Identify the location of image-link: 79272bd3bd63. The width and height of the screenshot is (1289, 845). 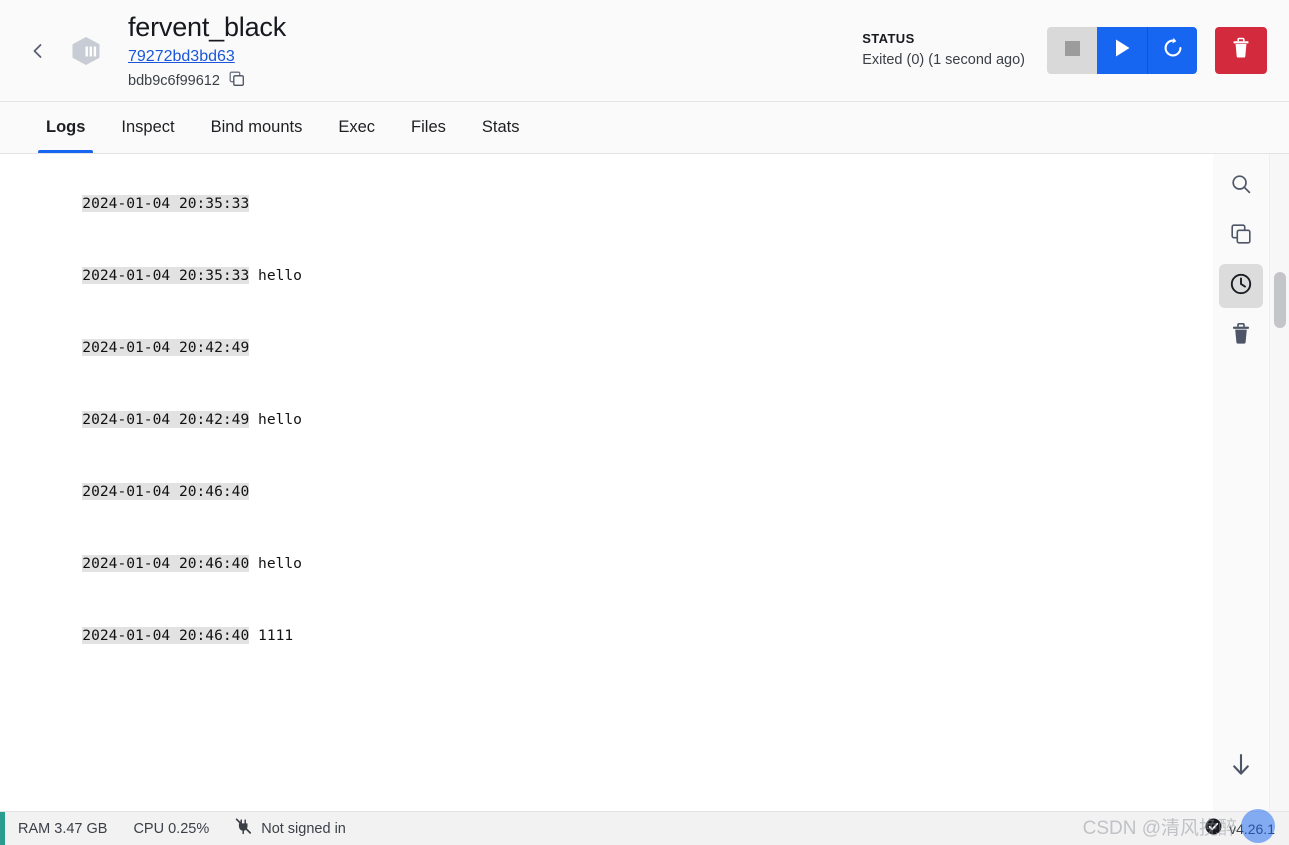
(181, 57).